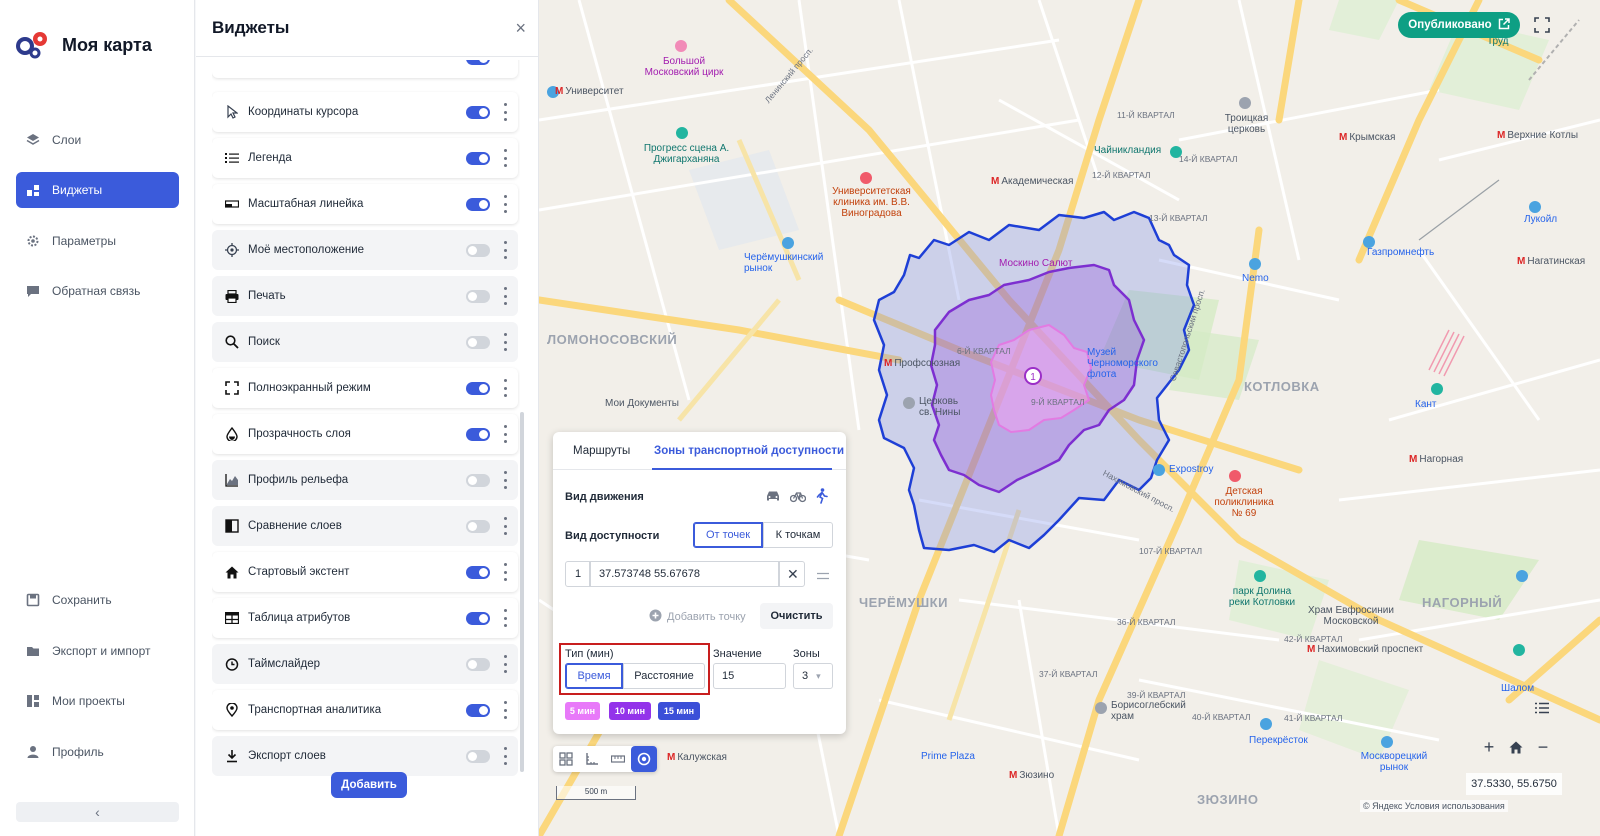 This screenshot has width=1600, height=836. What do you see at coordinates (728, 535) in the screenshot?
I see `from-points-button: От точек` at bounding box center [728, 535].